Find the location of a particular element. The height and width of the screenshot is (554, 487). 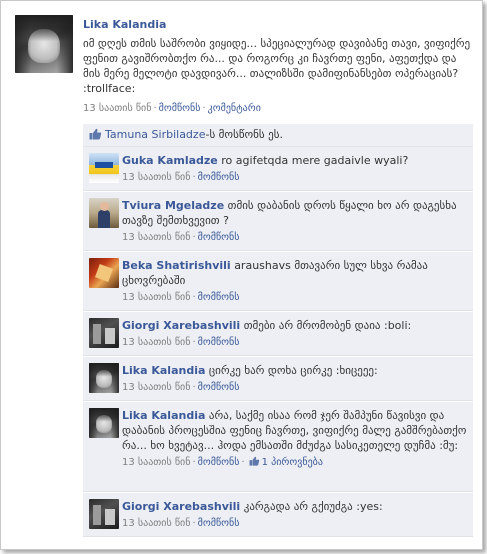

likes-suffix: -ს მოსწონს ეს. is located at coordinates (244, 134).